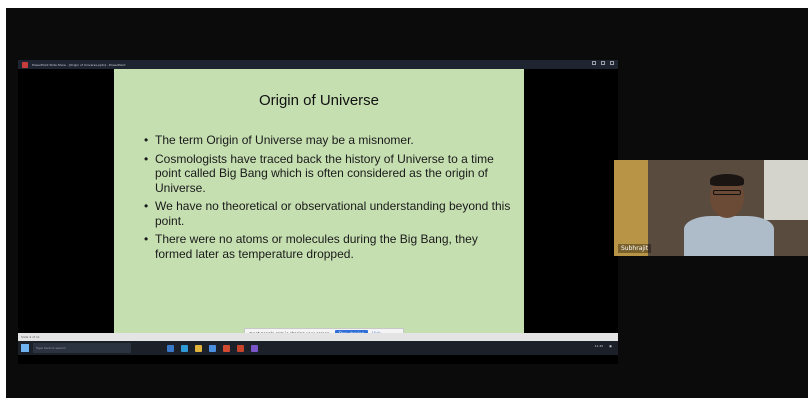 This screenshot has height=398, width=808. I want to click on folder-icon, so click(198, 348).